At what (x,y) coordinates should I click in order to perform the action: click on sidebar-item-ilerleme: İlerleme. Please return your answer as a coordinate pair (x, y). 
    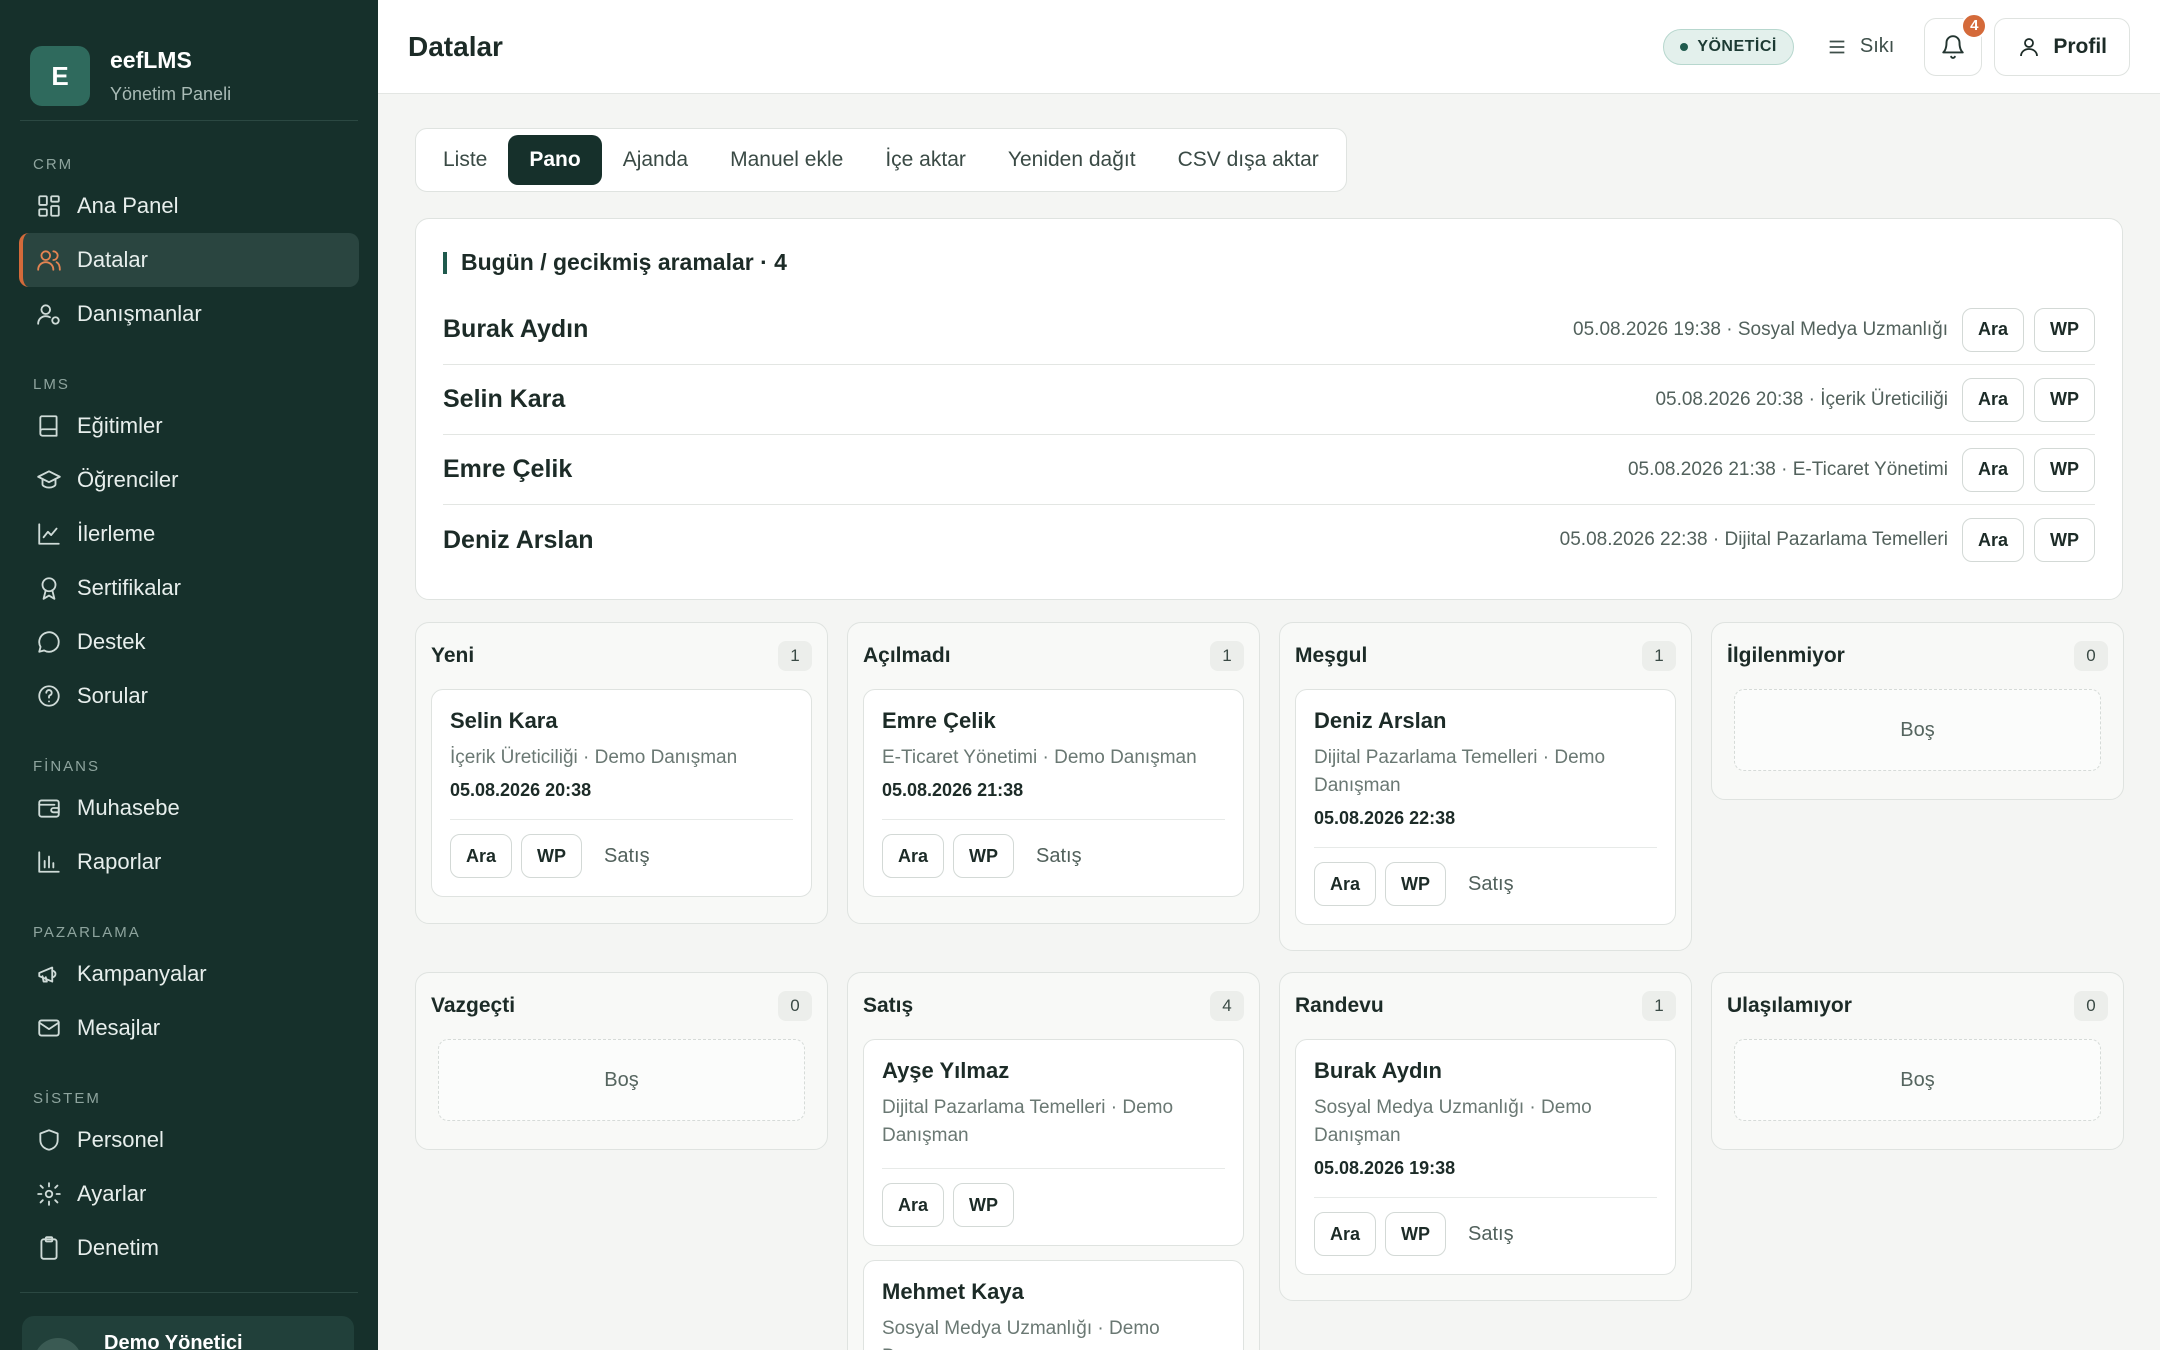
    Looking at the image, I should click on (189, 534).